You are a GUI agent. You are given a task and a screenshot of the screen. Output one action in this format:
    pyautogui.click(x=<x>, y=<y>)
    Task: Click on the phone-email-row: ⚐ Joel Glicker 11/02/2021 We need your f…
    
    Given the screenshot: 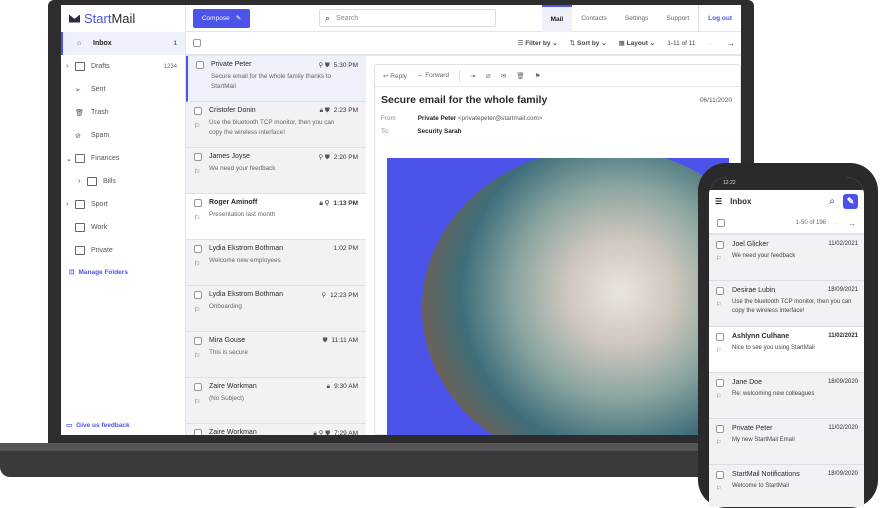 What is the action you would take?
    pyautogui.click(x=786, y=258)
    